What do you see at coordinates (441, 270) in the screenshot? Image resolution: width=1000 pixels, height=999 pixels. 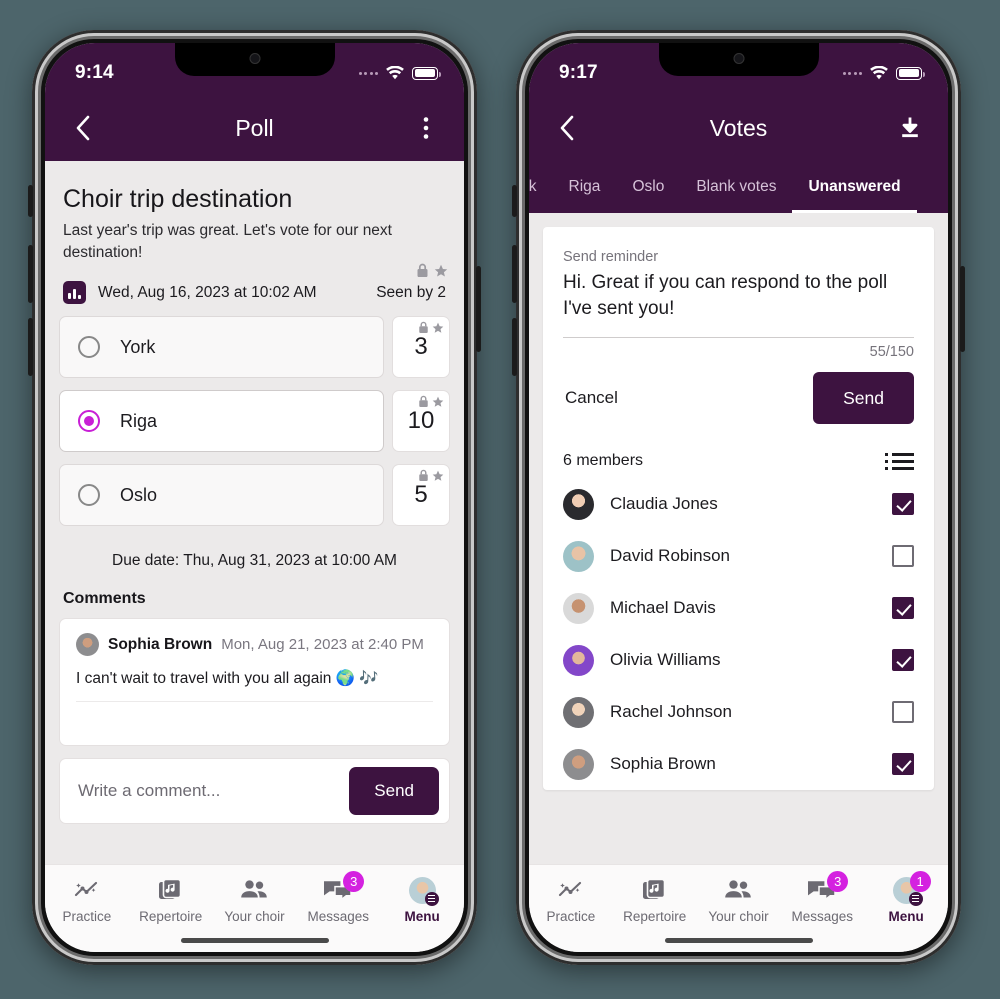 I see `star-icon` at bounding box center [441, 270].